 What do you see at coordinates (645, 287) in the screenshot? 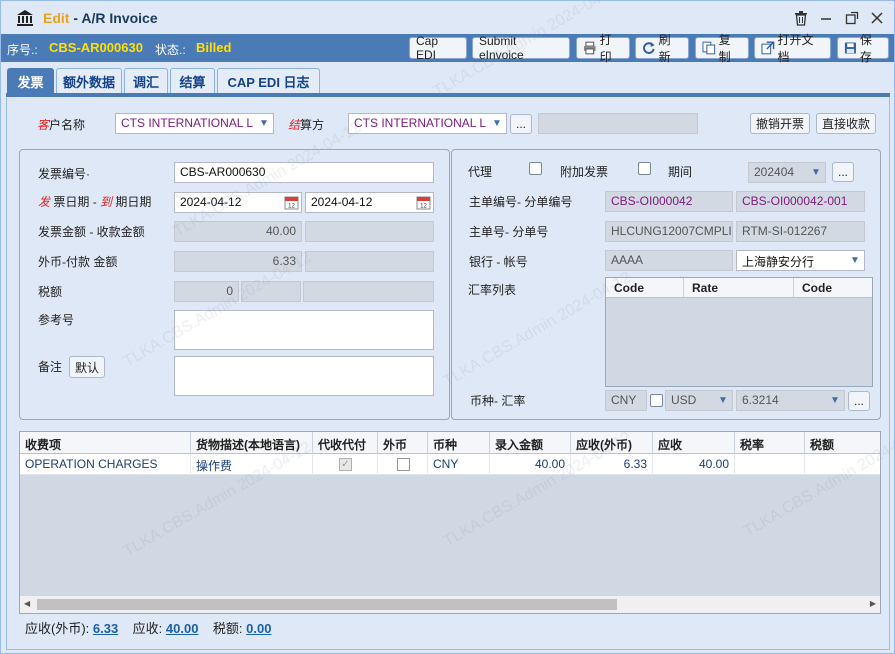
I see `rate-col-code: Code` at bounding box center [645, 287].